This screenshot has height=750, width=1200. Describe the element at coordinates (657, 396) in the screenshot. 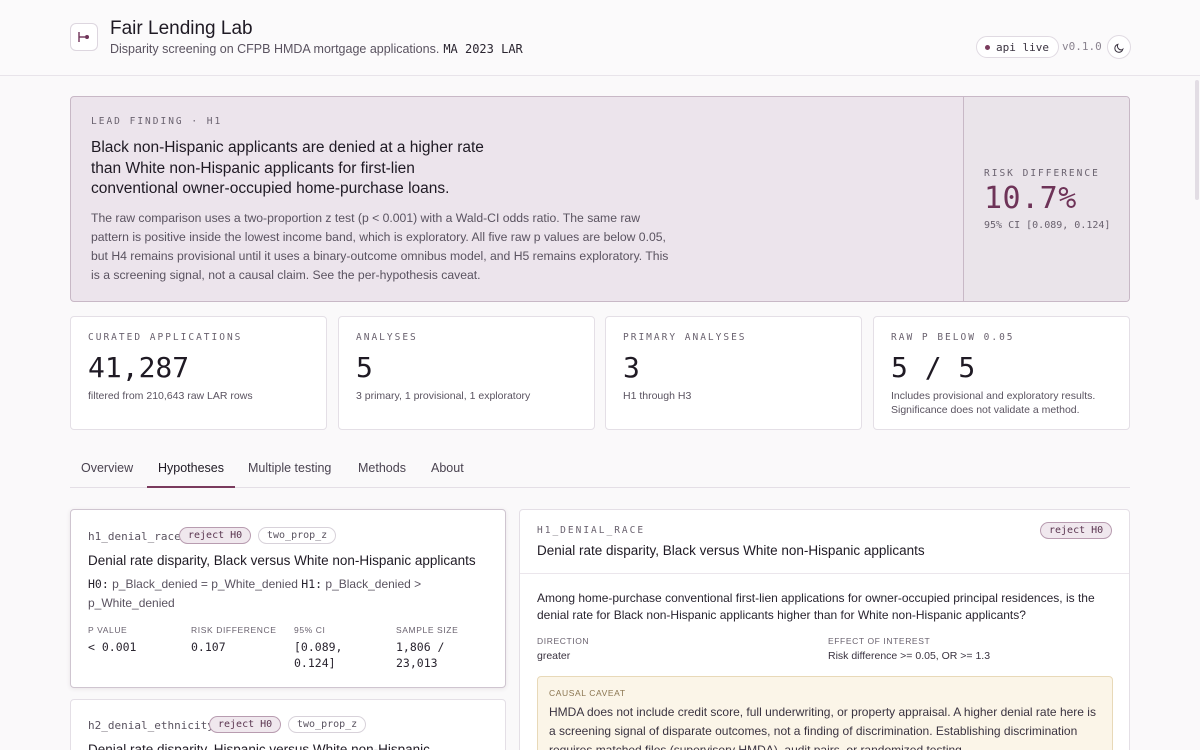

I see `stat-note: H1 through H3` at that location.